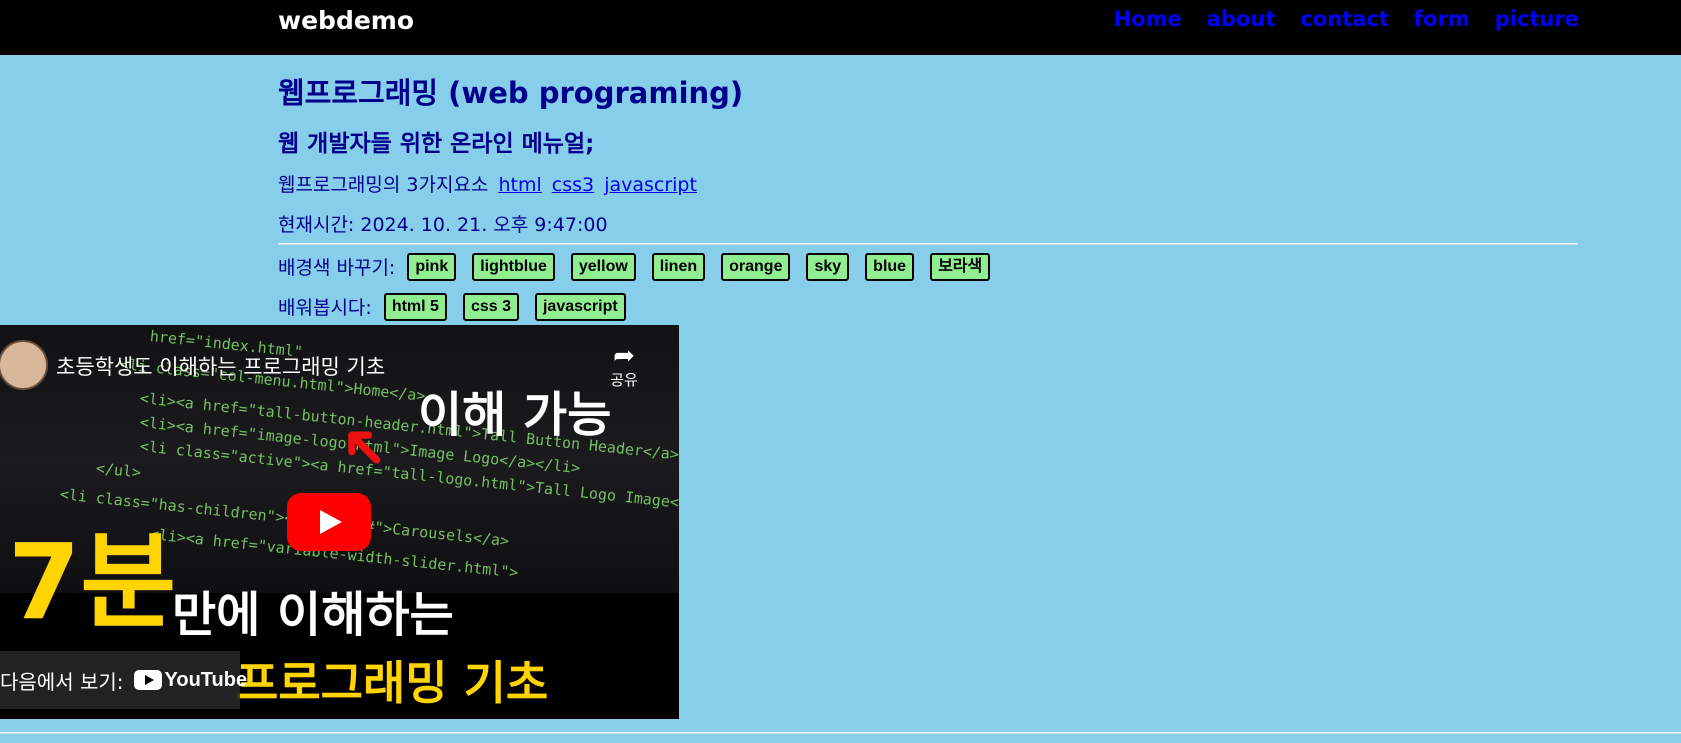 The image size is (1681, 743). I want to click on watch-on-youtube: 다음에서 보기: YouTube, so click(123, 680).